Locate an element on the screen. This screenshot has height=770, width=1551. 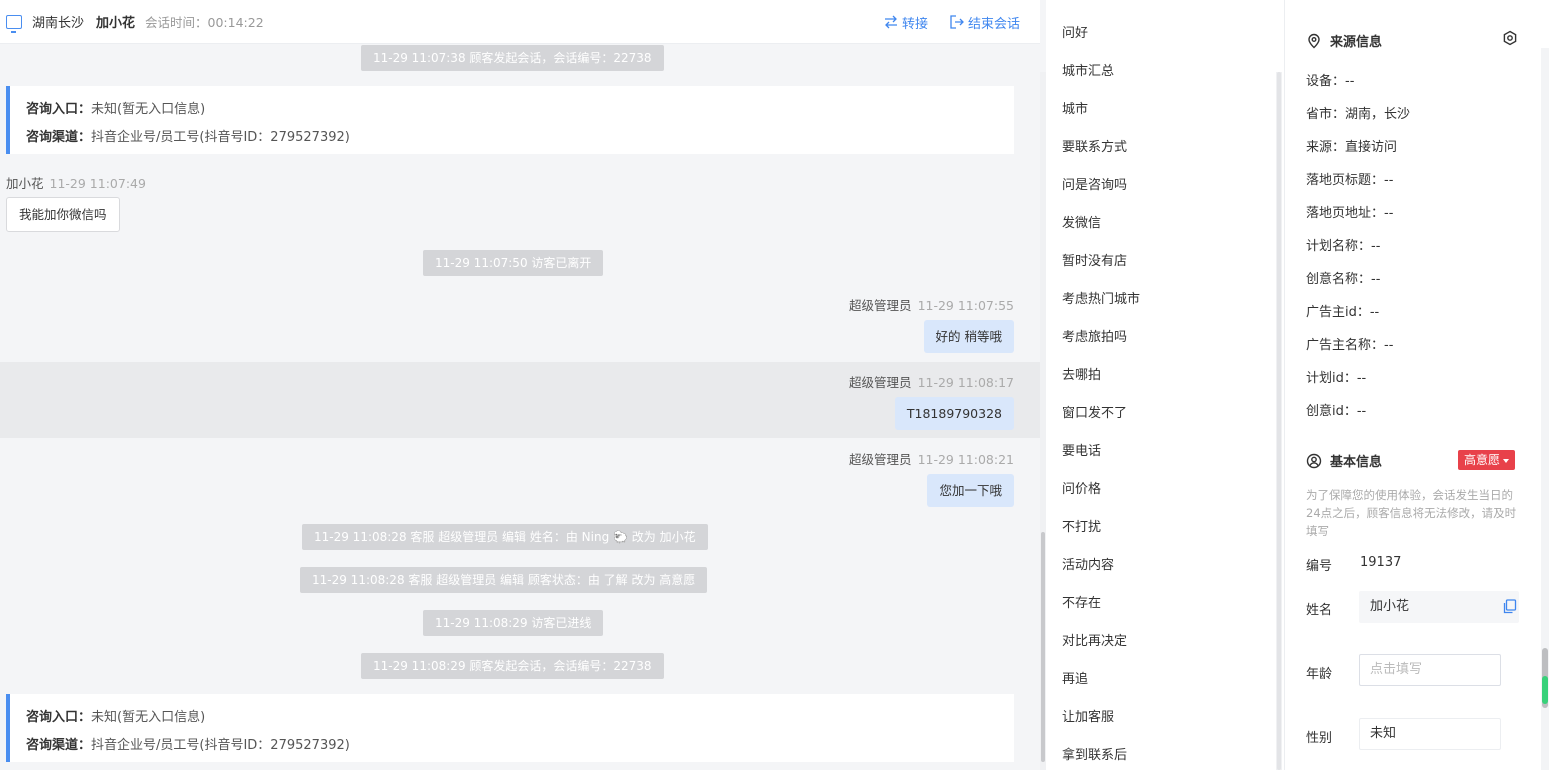
source-field: 设备：-- is located at coordinates (1330, 81).